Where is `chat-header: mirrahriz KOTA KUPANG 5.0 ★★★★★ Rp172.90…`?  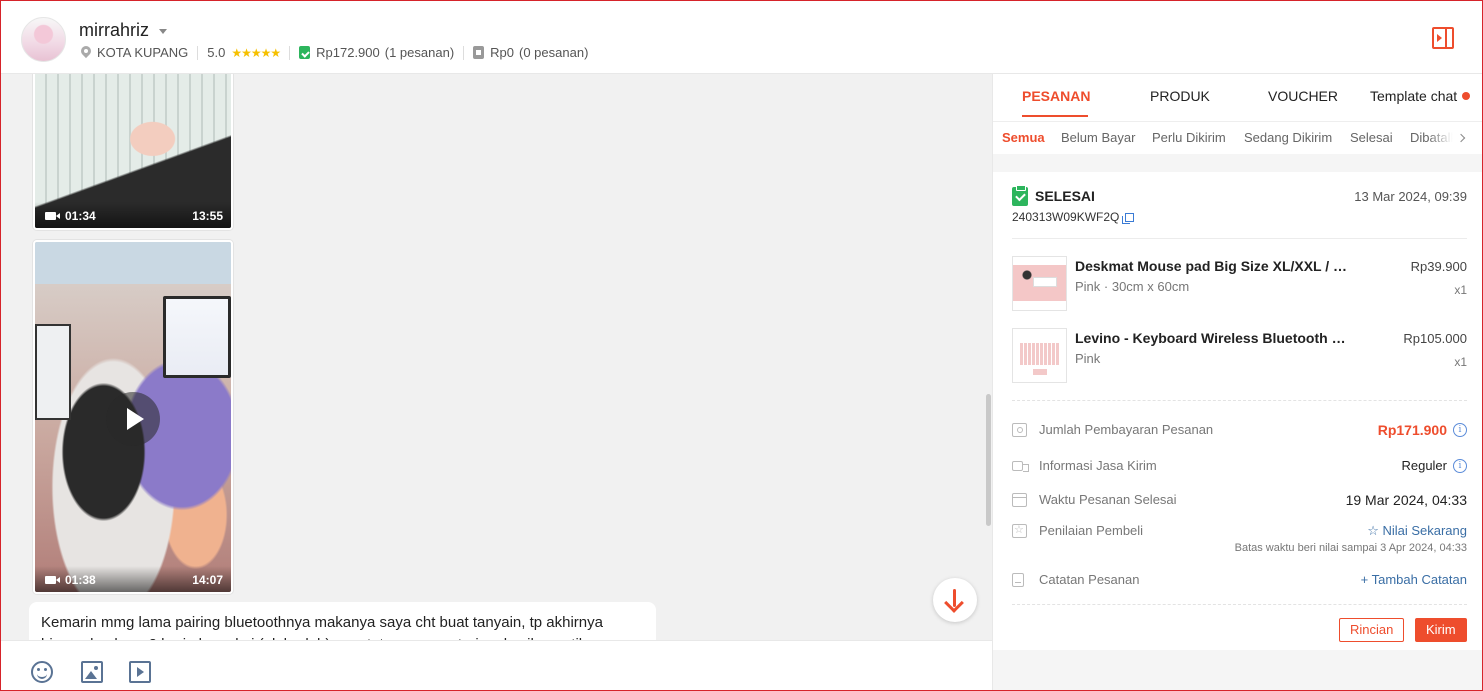
chat-header: mirrahriz KOTA KUPANG 5.0 ★★★★★ Rp172.90… is located at coordinates (741, 37).